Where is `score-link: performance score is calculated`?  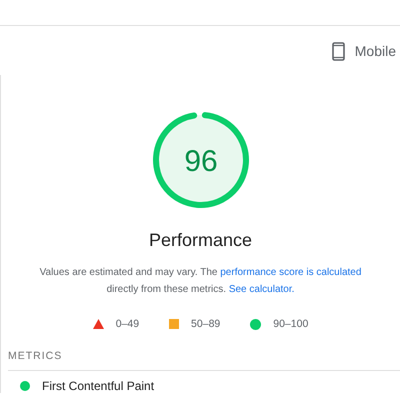 score-link: performance score is calculated is located at coordinates (291, 272).